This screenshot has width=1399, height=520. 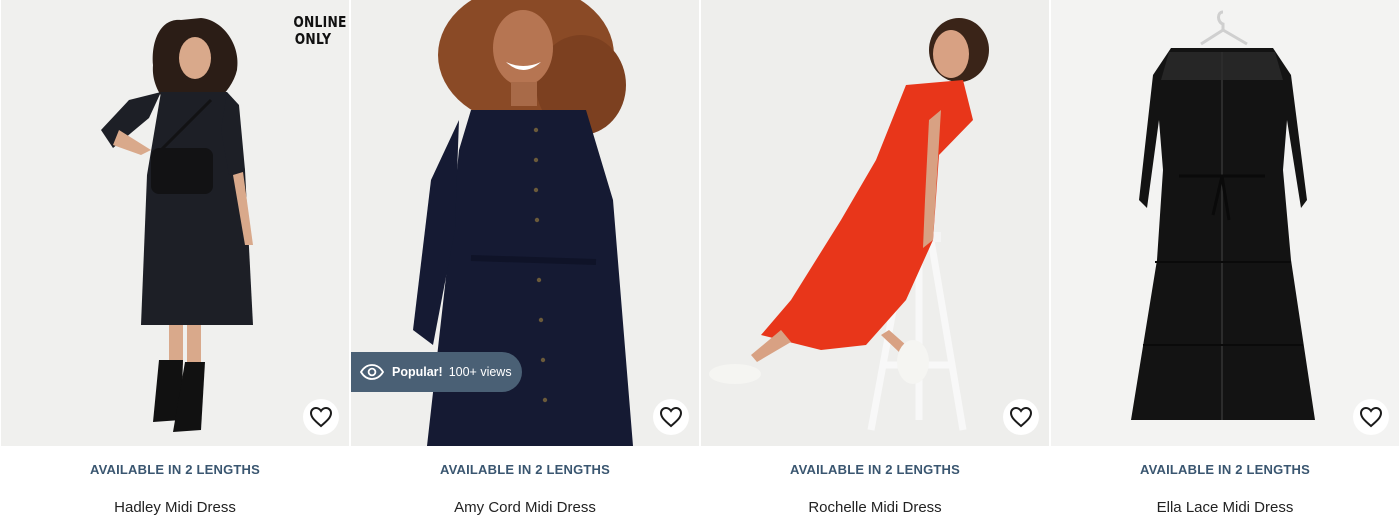 What do you see at coordinates (875, 507) in the screenshot?
I see `product-name: Rochelle Midi Dress` at bounding box center [875, 507].